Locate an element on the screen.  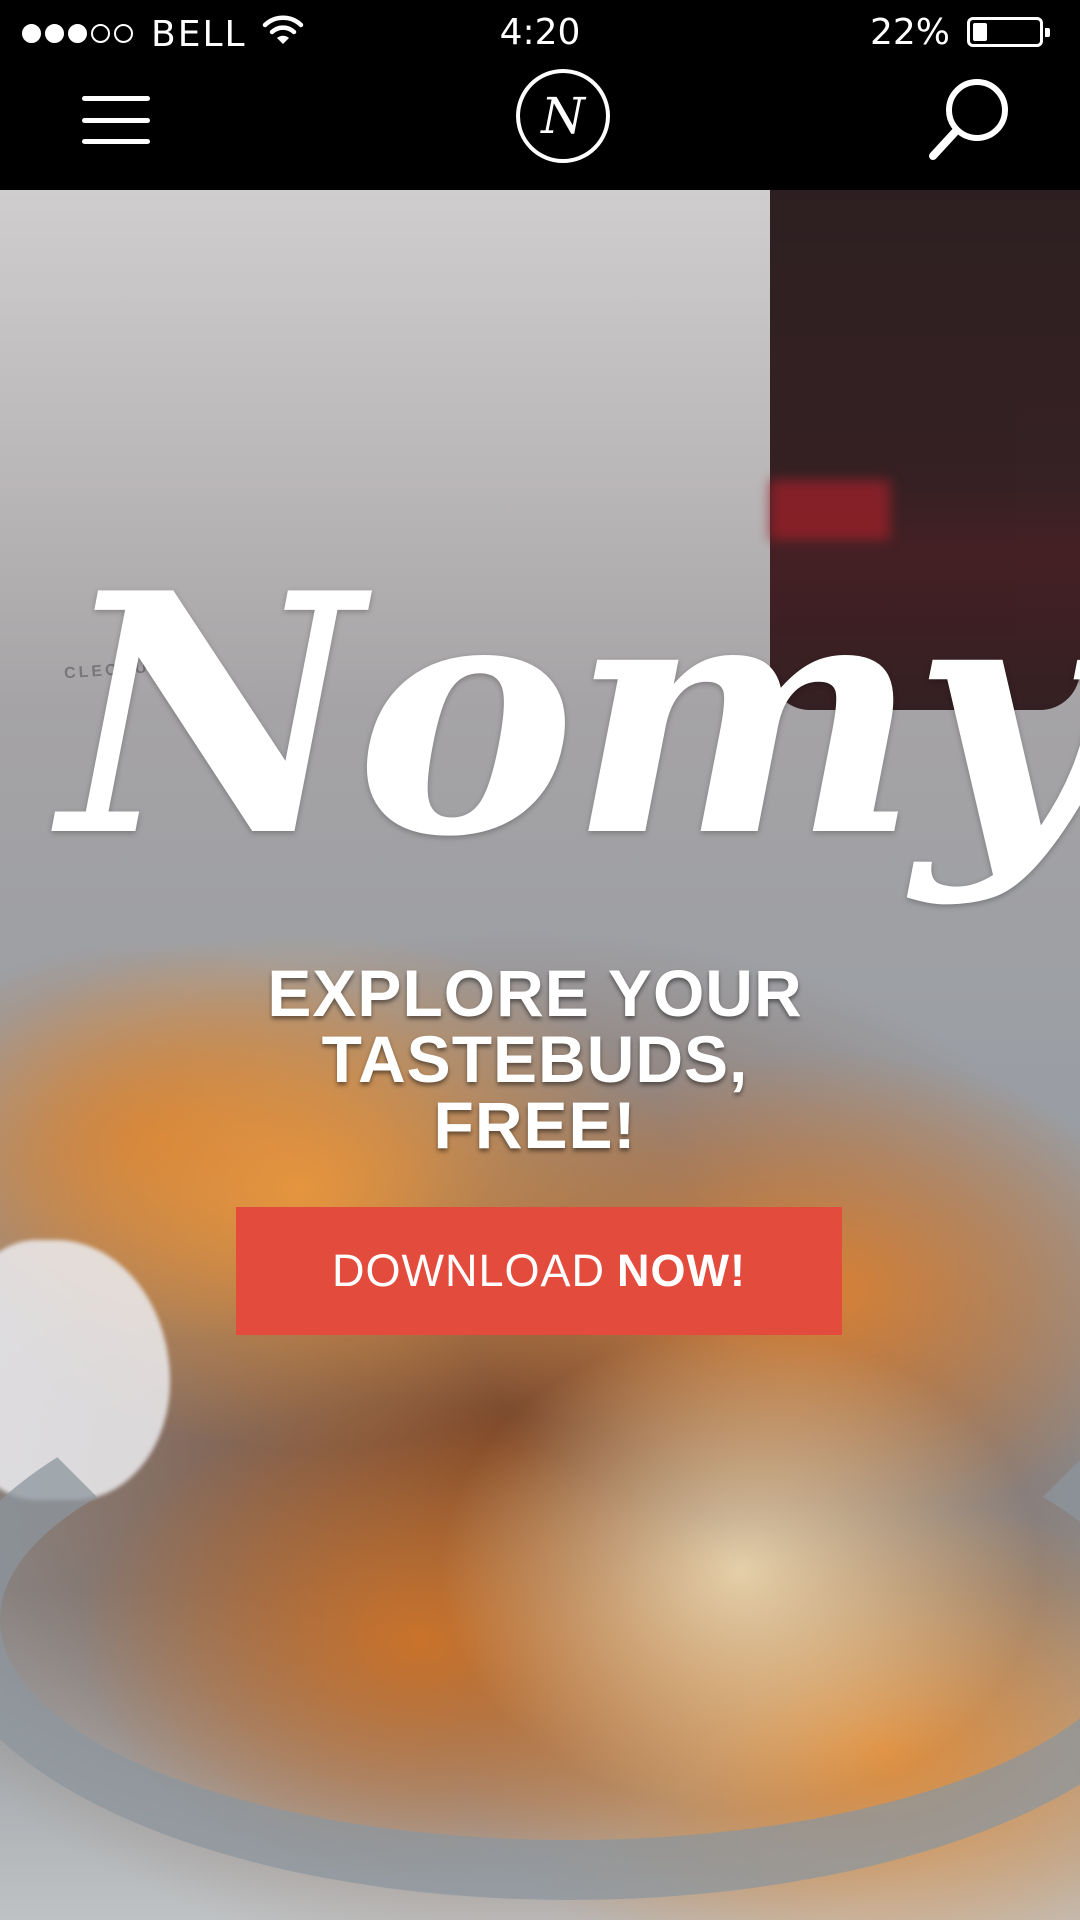
tagline-line: TASTEBUDS, is located at coordinates (535, 1059).